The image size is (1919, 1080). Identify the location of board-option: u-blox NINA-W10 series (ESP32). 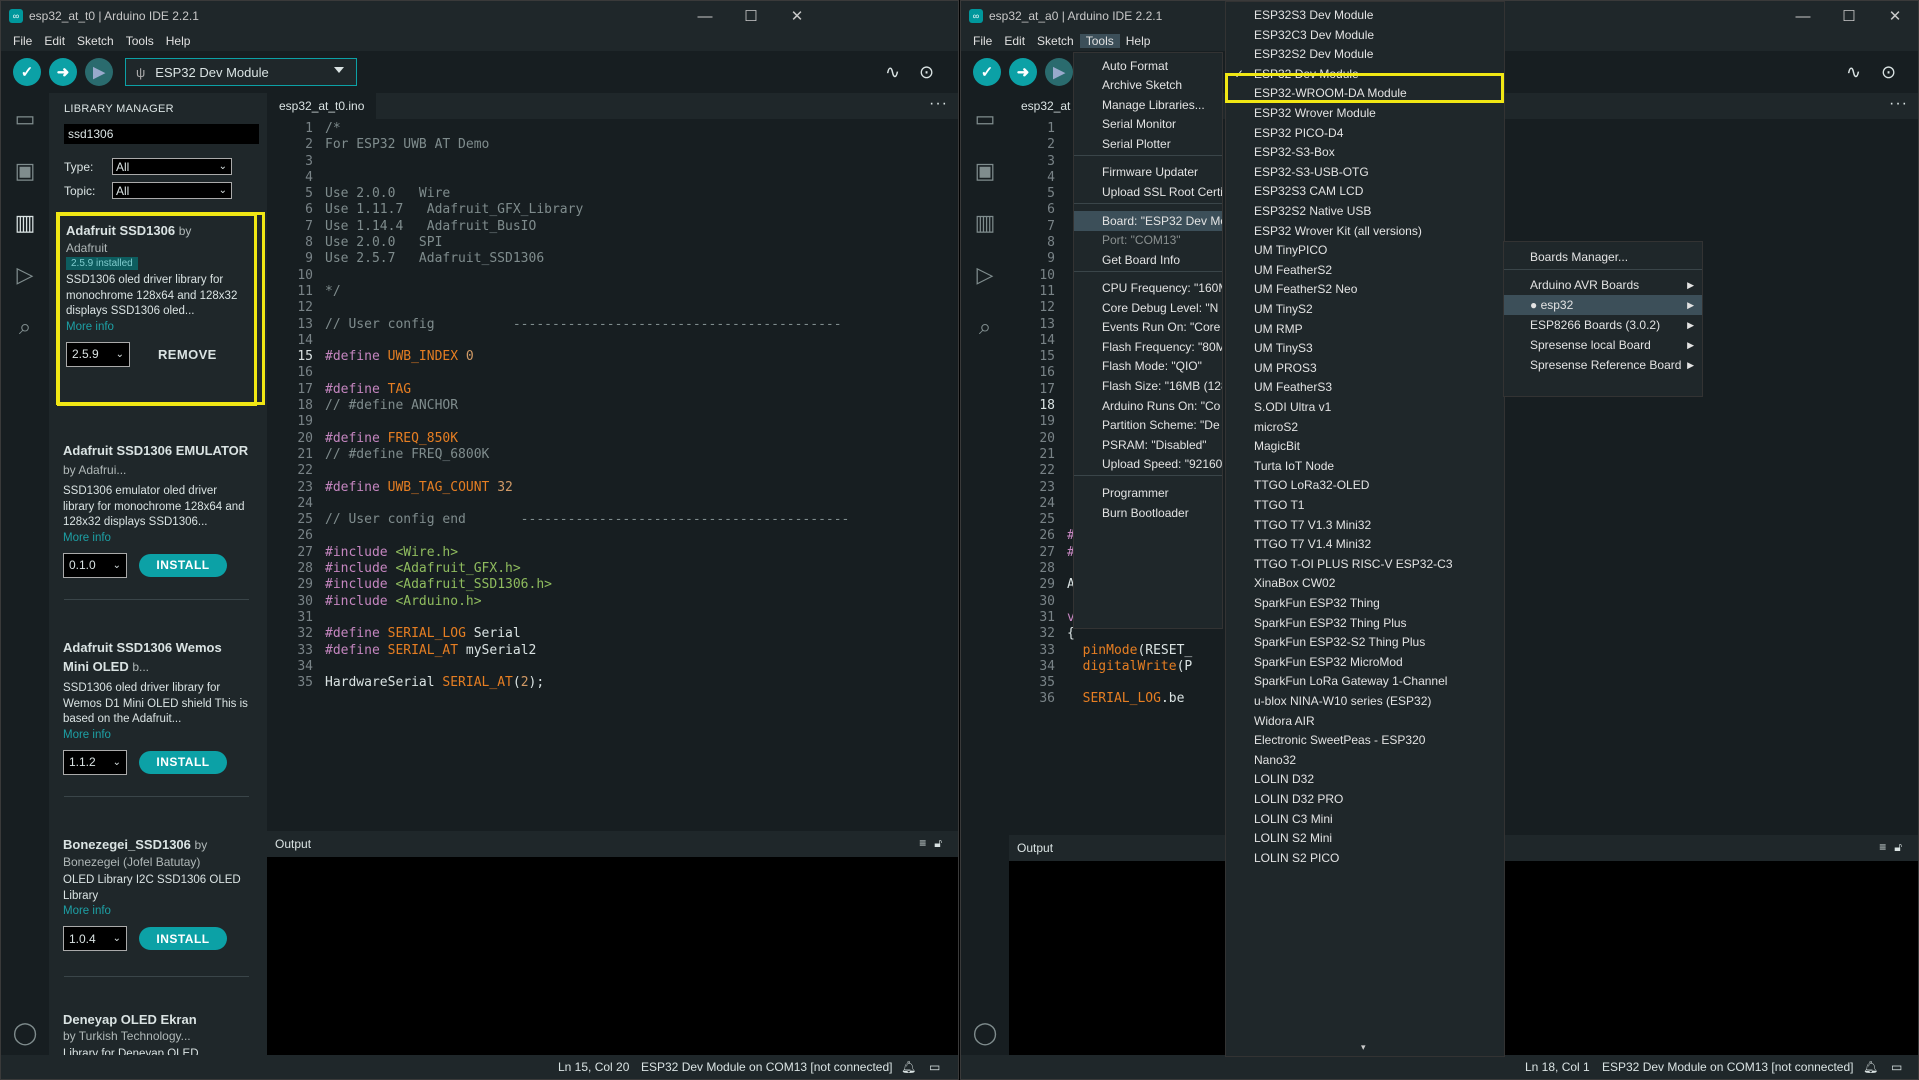
(1365, 701).